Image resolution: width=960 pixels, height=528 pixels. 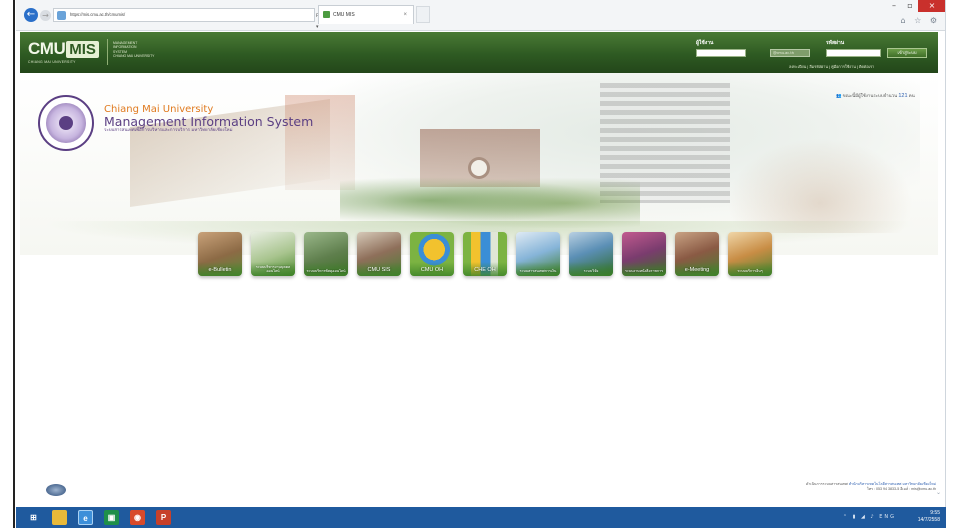 What do you see at coordinates (867, 95) in the screenshot?
I see `online-prefix: 👥 ขณะนี้มีผู้ใช้งานระบบจำนวน` at bounding box center [867, 95].